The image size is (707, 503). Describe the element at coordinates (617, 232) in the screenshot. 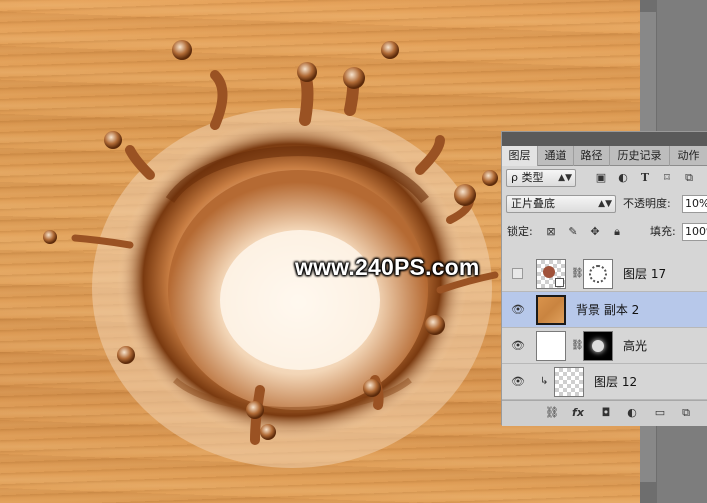

I see `lock-all-icon: 🔒︎` at that location.